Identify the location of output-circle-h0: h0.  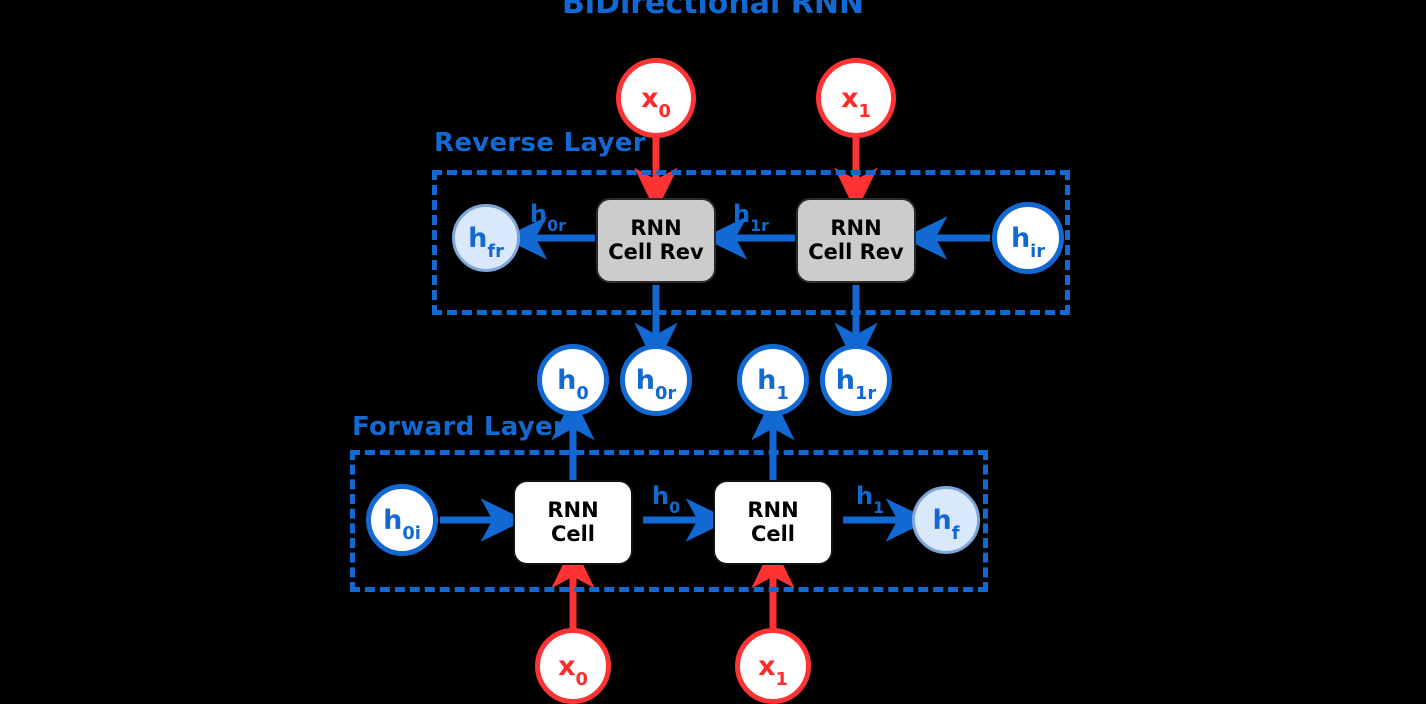
(573, 380).